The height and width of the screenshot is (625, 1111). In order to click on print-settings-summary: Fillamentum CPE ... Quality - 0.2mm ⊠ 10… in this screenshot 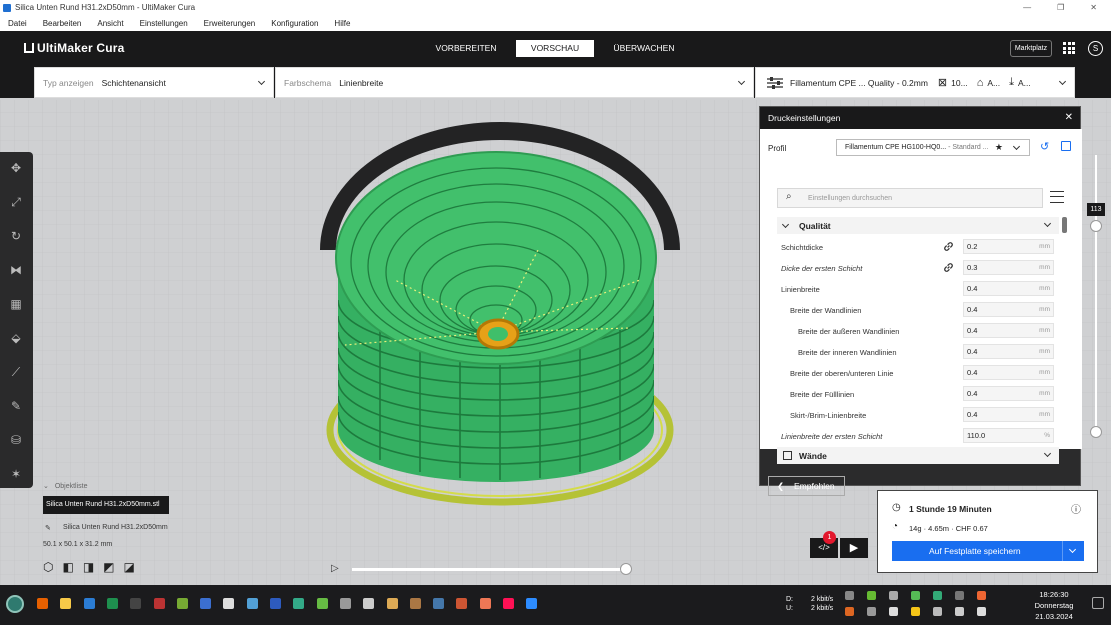, I will do `click(915, 82)`.